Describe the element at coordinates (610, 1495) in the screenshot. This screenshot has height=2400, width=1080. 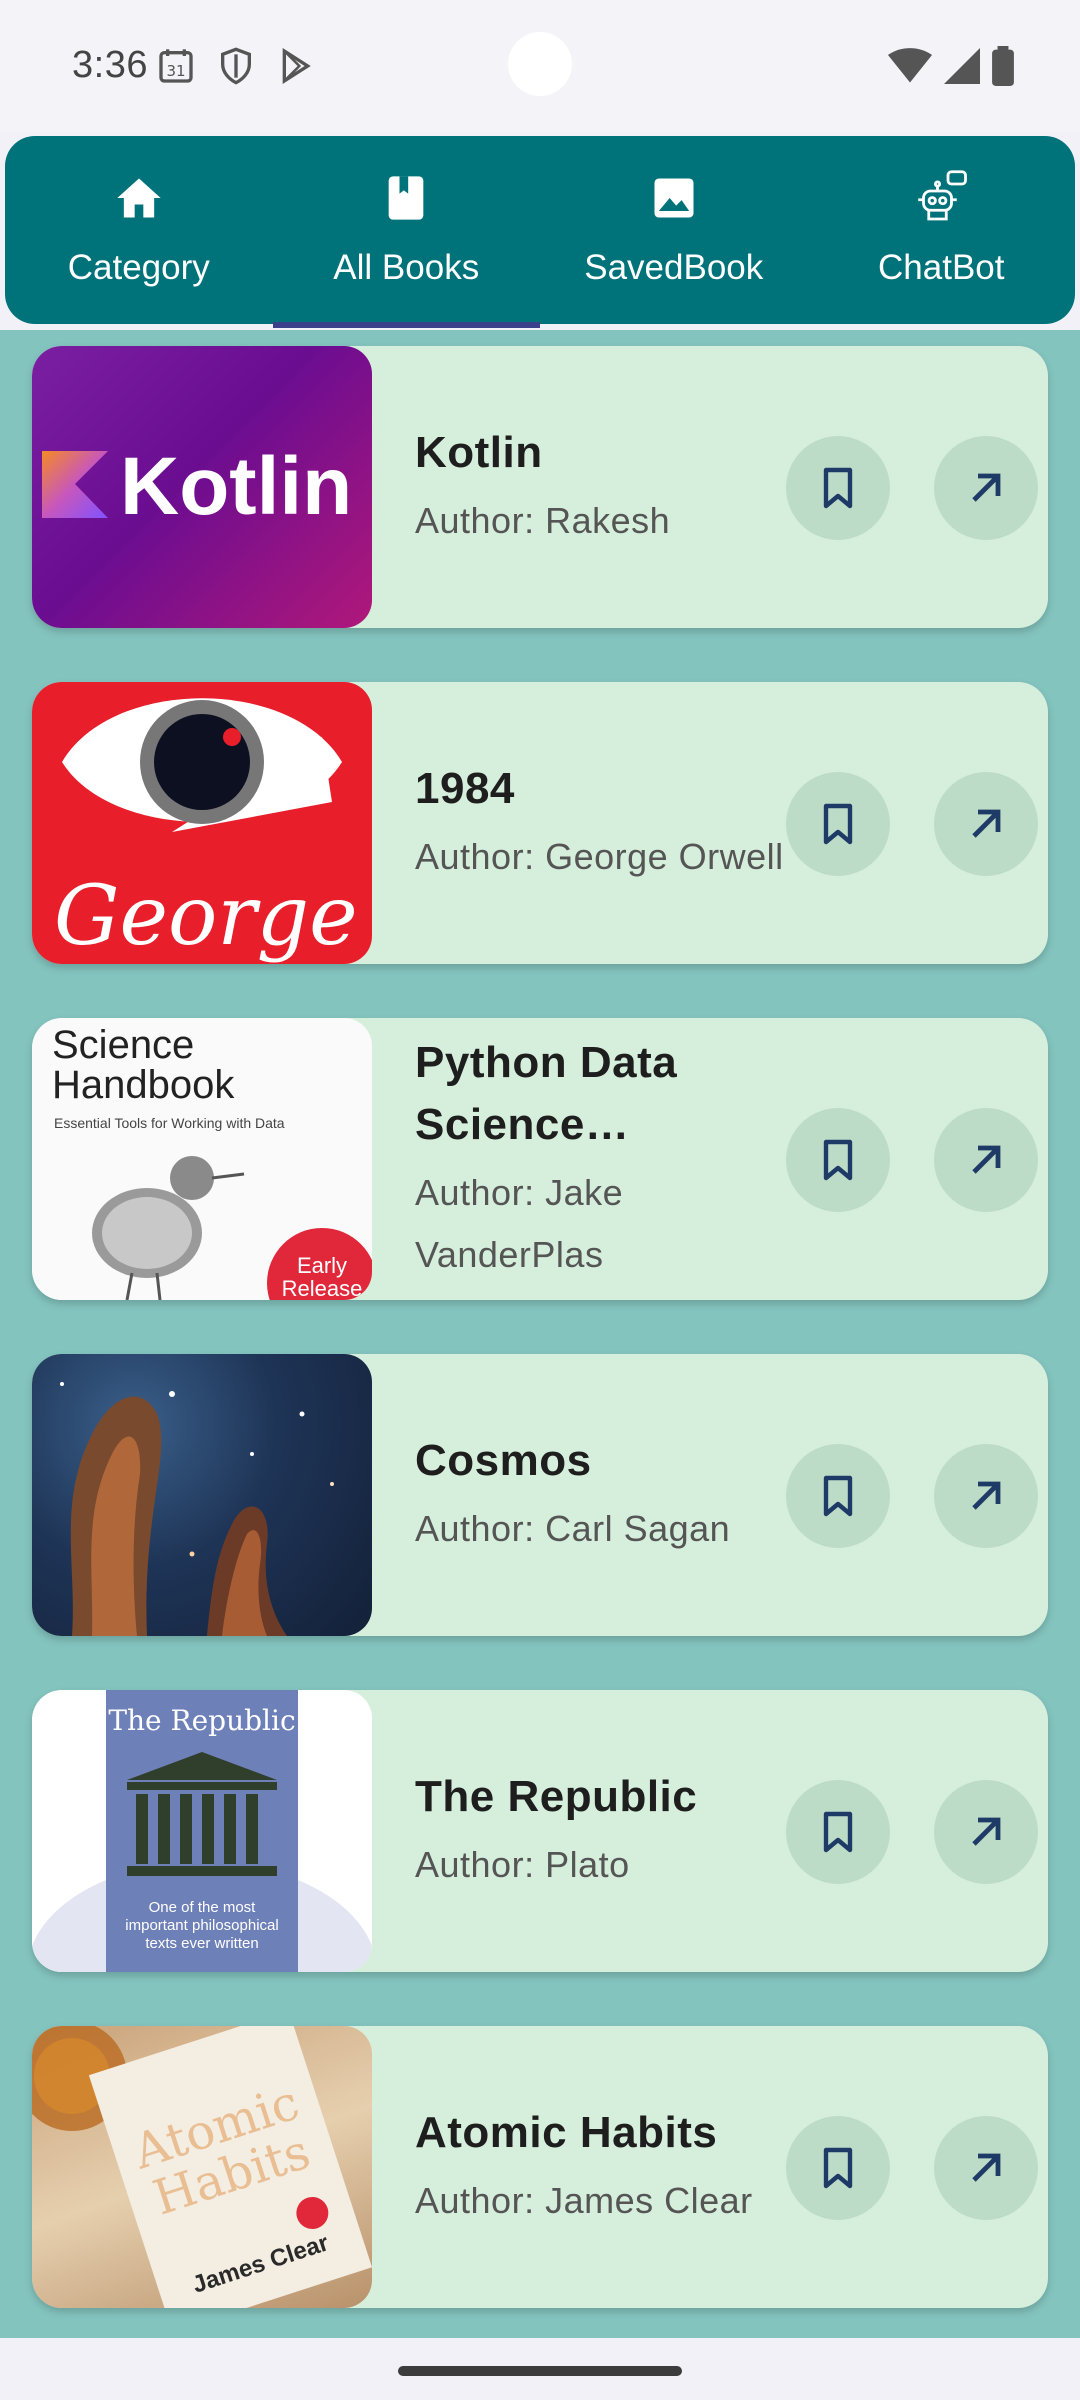
I see `book-info: Cosmos Author: Carl Sagan` at that location.